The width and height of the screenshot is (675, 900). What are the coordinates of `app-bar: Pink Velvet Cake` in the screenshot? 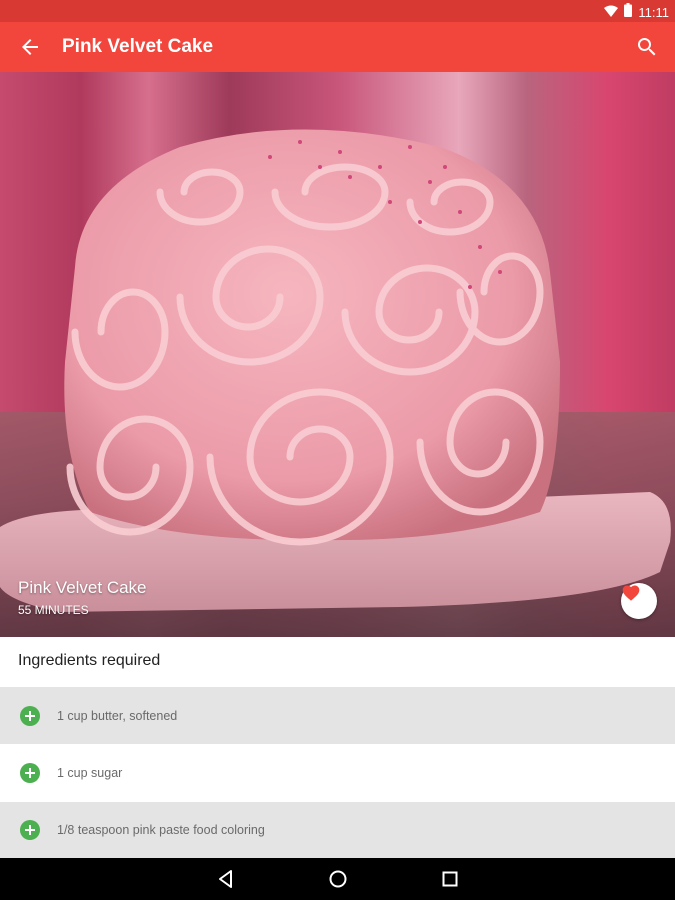 It's located at (337, 47).